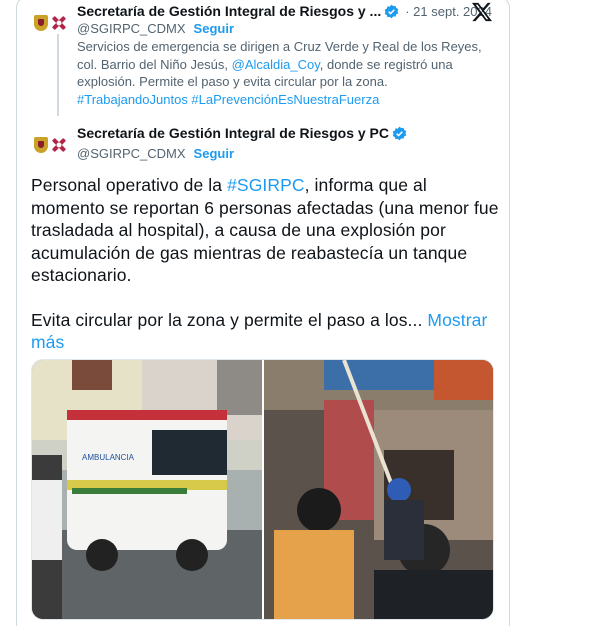  What do you see at coordinates (108, 457) in the screenshot?
I see `ambulance-label: AMBULANCIA` at bounding box center [108, 457].